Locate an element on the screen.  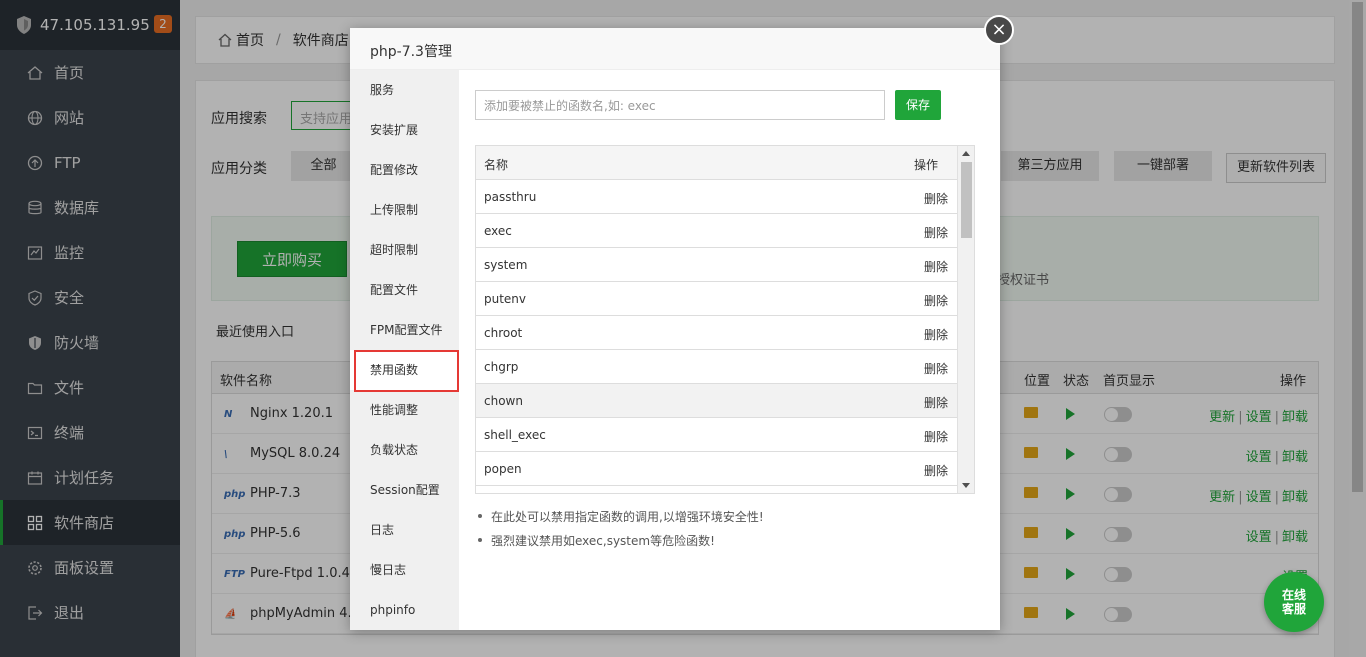
scroll-down-arrow-icon is located at coordinates (966, 485).